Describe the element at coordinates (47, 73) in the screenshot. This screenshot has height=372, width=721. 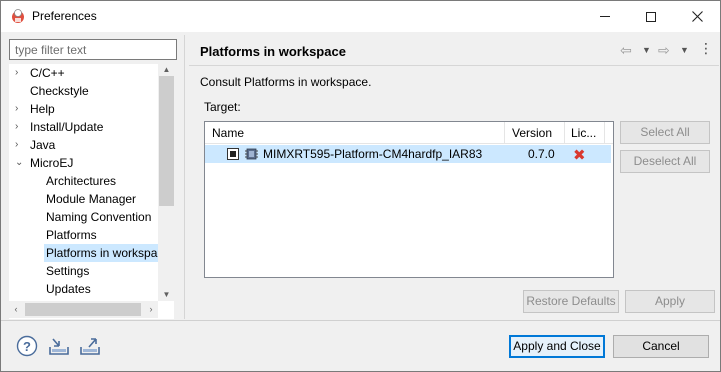
I see `tree-item-label: C/C++` at that location.